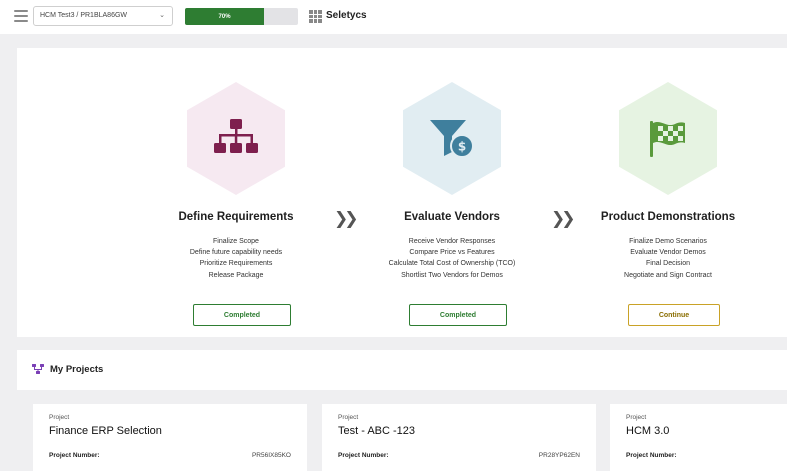 This screenshot has width=787, height=471. Describe the element at coordinates (236, 275) in the screenshot. I see `step-task: Release Package` at that location.